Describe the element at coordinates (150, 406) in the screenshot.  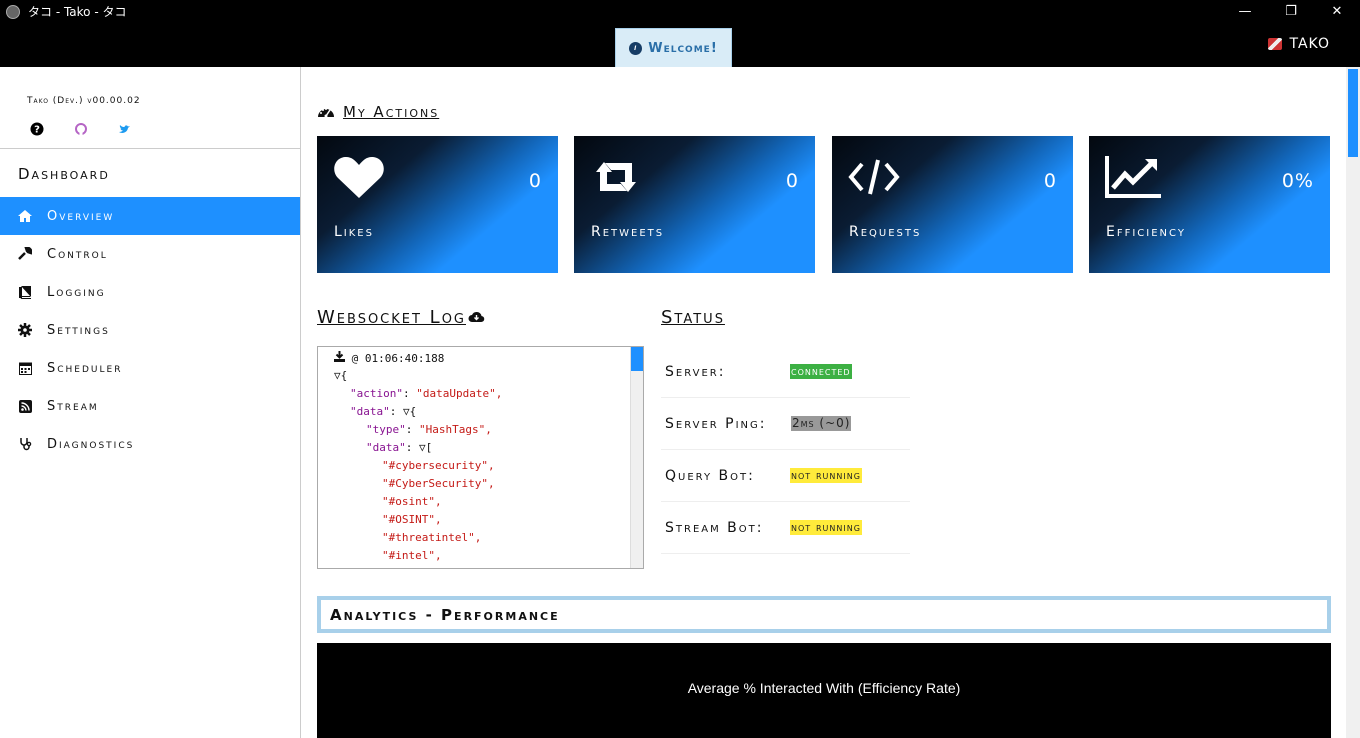
I see `sidebar-item-stream: Stream` at that location.